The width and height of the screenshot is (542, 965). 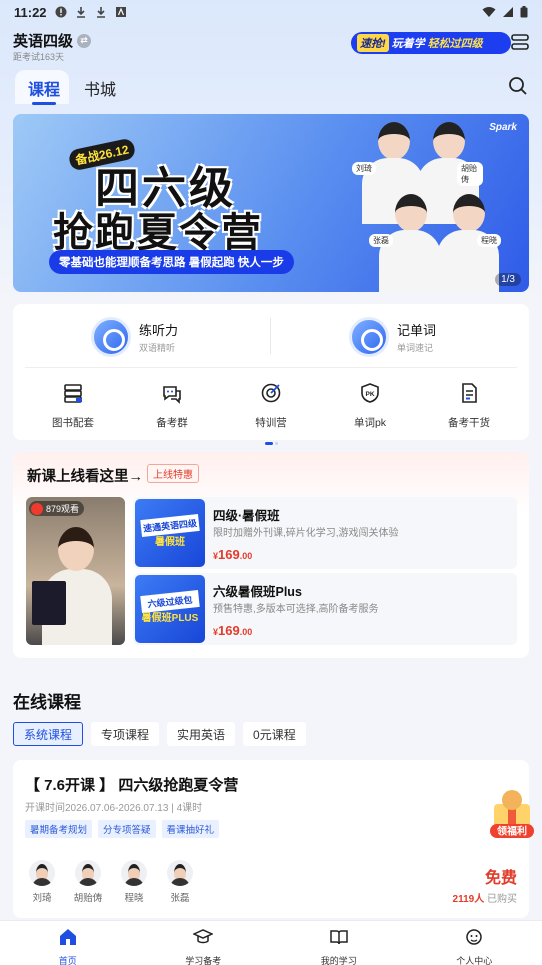 What do you see at coordinates (84, 40) in the screenshot?
I see `swap-icon: ⇄` at bounding box center [84, 40].